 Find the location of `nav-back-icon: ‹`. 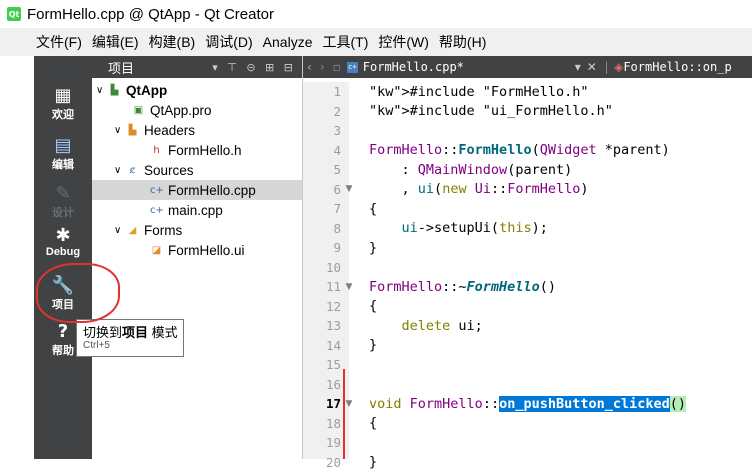

nav-back-icon: ‹ is located at coordinates (309, 67).